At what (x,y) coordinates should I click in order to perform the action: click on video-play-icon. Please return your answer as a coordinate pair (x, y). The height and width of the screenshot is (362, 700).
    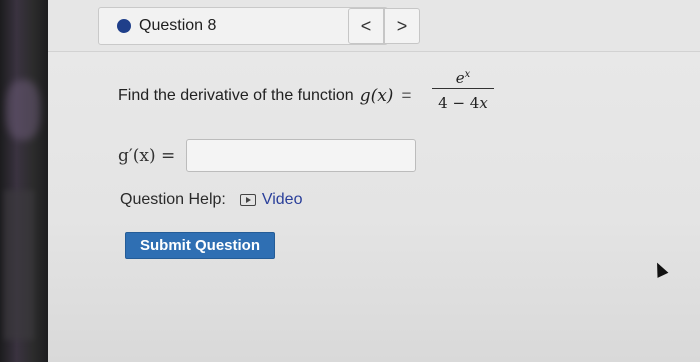
    Looking at the image, I should click on (247, 200).